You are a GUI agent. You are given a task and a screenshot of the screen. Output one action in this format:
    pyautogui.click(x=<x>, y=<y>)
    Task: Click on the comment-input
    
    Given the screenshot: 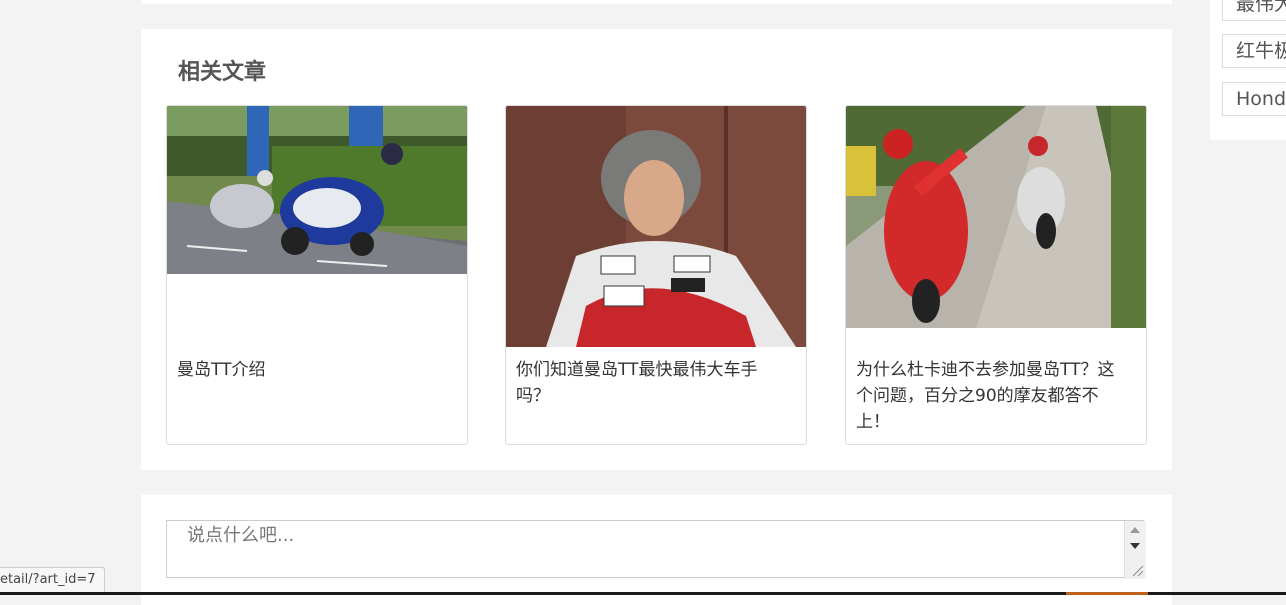 What is the action you would take?
    pyautogui.click(x=655, y=549)
    